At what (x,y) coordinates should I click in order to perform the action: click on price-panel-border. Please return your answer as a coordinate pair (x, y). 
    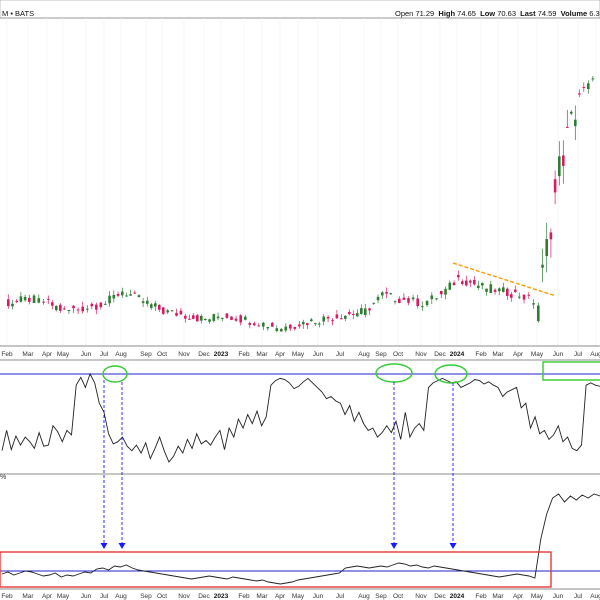
    Looking at the image, I should click on (300, 9).